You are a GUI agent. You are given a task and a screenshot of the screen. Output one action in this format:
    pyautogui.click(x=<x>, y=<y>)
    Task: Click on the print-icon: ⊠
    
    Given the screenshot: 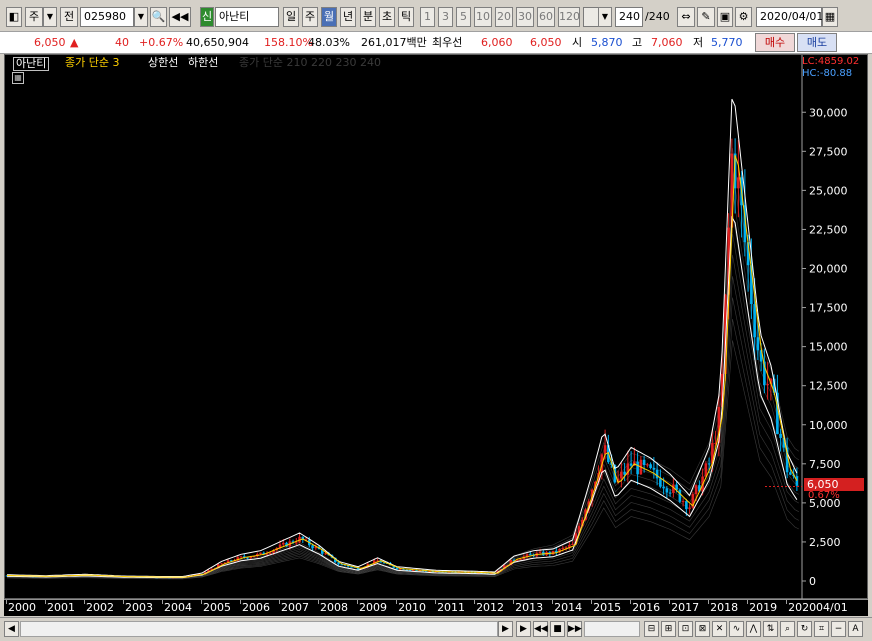 What is the action you would take?
    pyautogui.click(x=702, y=629)
    